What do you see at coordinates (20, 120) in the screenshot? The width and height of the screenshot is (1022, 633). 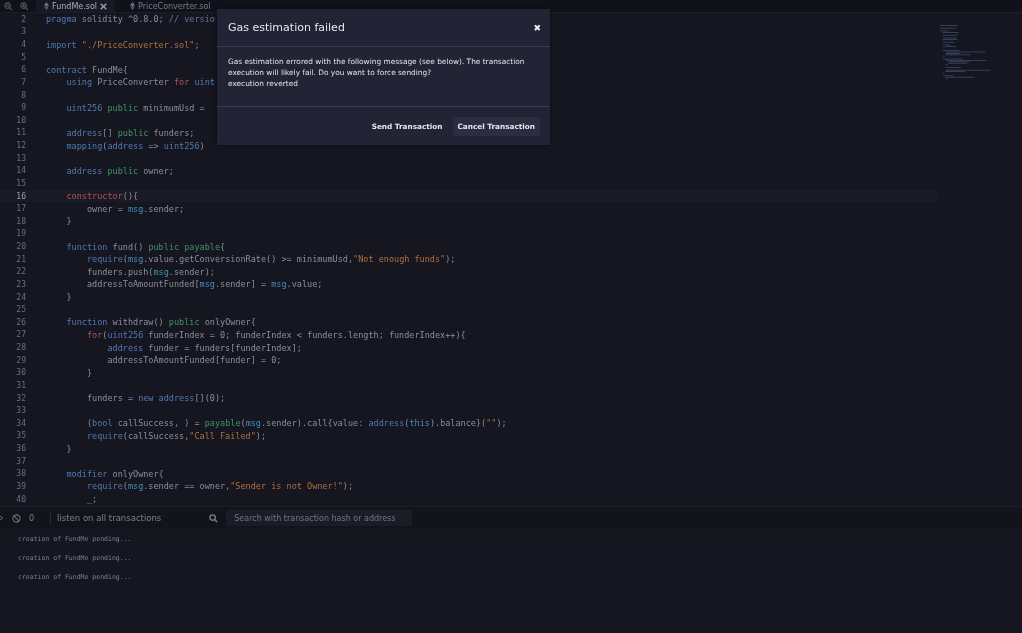 I see `line-number: 10` at bounding box center [20, 120].